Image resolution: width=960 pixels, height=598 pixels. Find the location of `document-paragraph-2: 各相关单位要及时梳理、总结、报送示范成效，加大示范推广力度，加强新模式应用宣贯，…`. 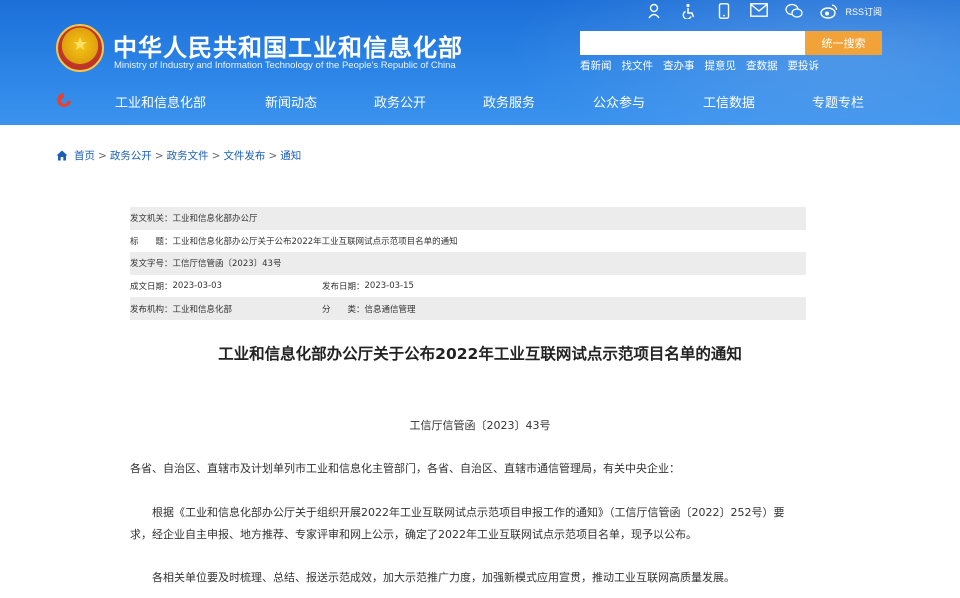

document-paragraph-2: 各相关单位要及时梳理、总结、报送示范成效，加大示范推广力度，加强新模式应用宣贯，… is located at coordinates (432, 577).